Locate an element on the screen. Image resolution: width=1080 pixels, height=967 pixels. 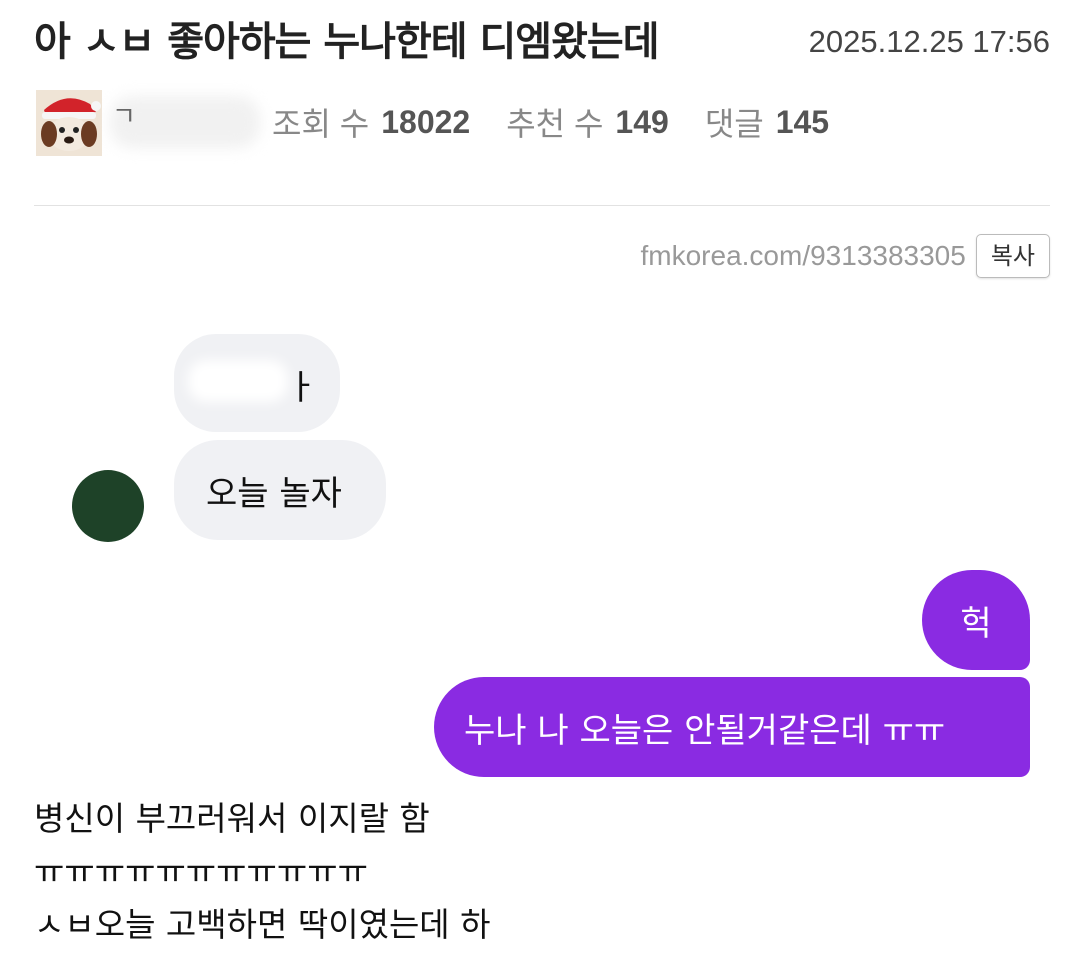
comments-count: 145 is located at coordinates (802, 121).